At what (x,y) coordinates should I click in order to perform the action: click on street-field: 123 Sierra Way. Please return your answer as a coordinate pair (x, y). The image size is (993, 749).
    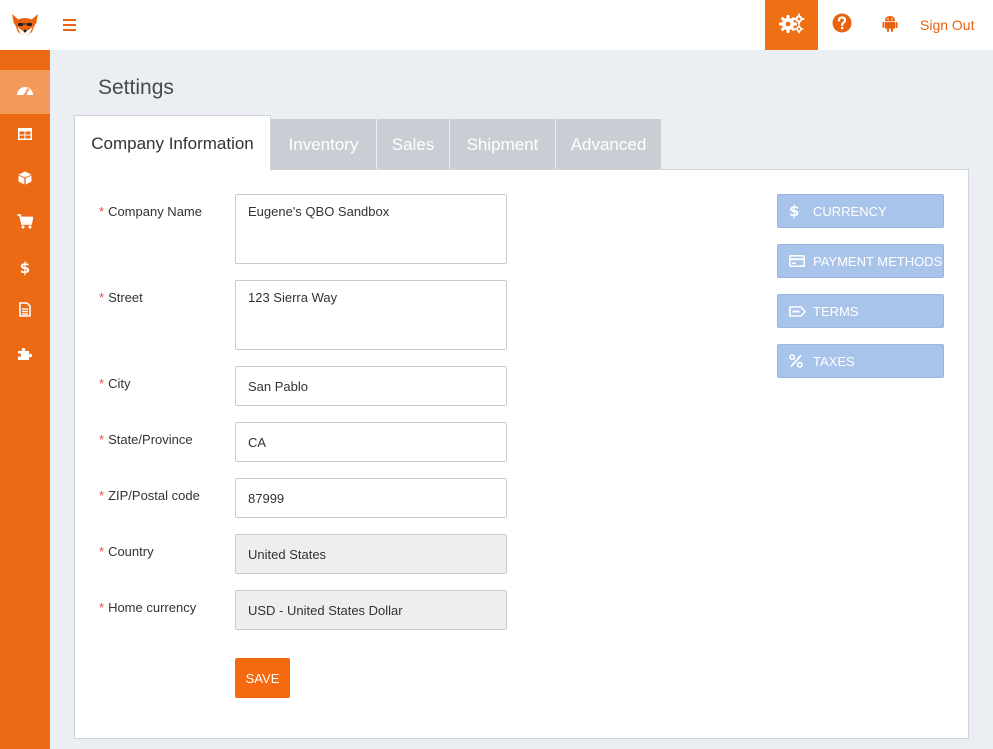
    Looking at the image, I should click on (371, 315).